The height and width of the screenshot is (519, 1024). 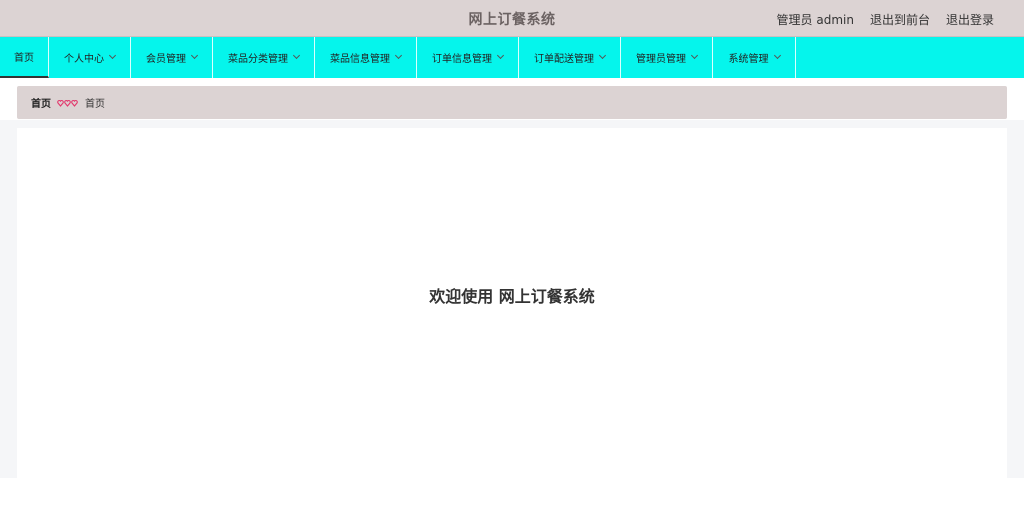 What do you see at coordinates (360, 59) in the screenshot?
I see `nav-label: 菜品信息管理` at bounding box center [360, 59].